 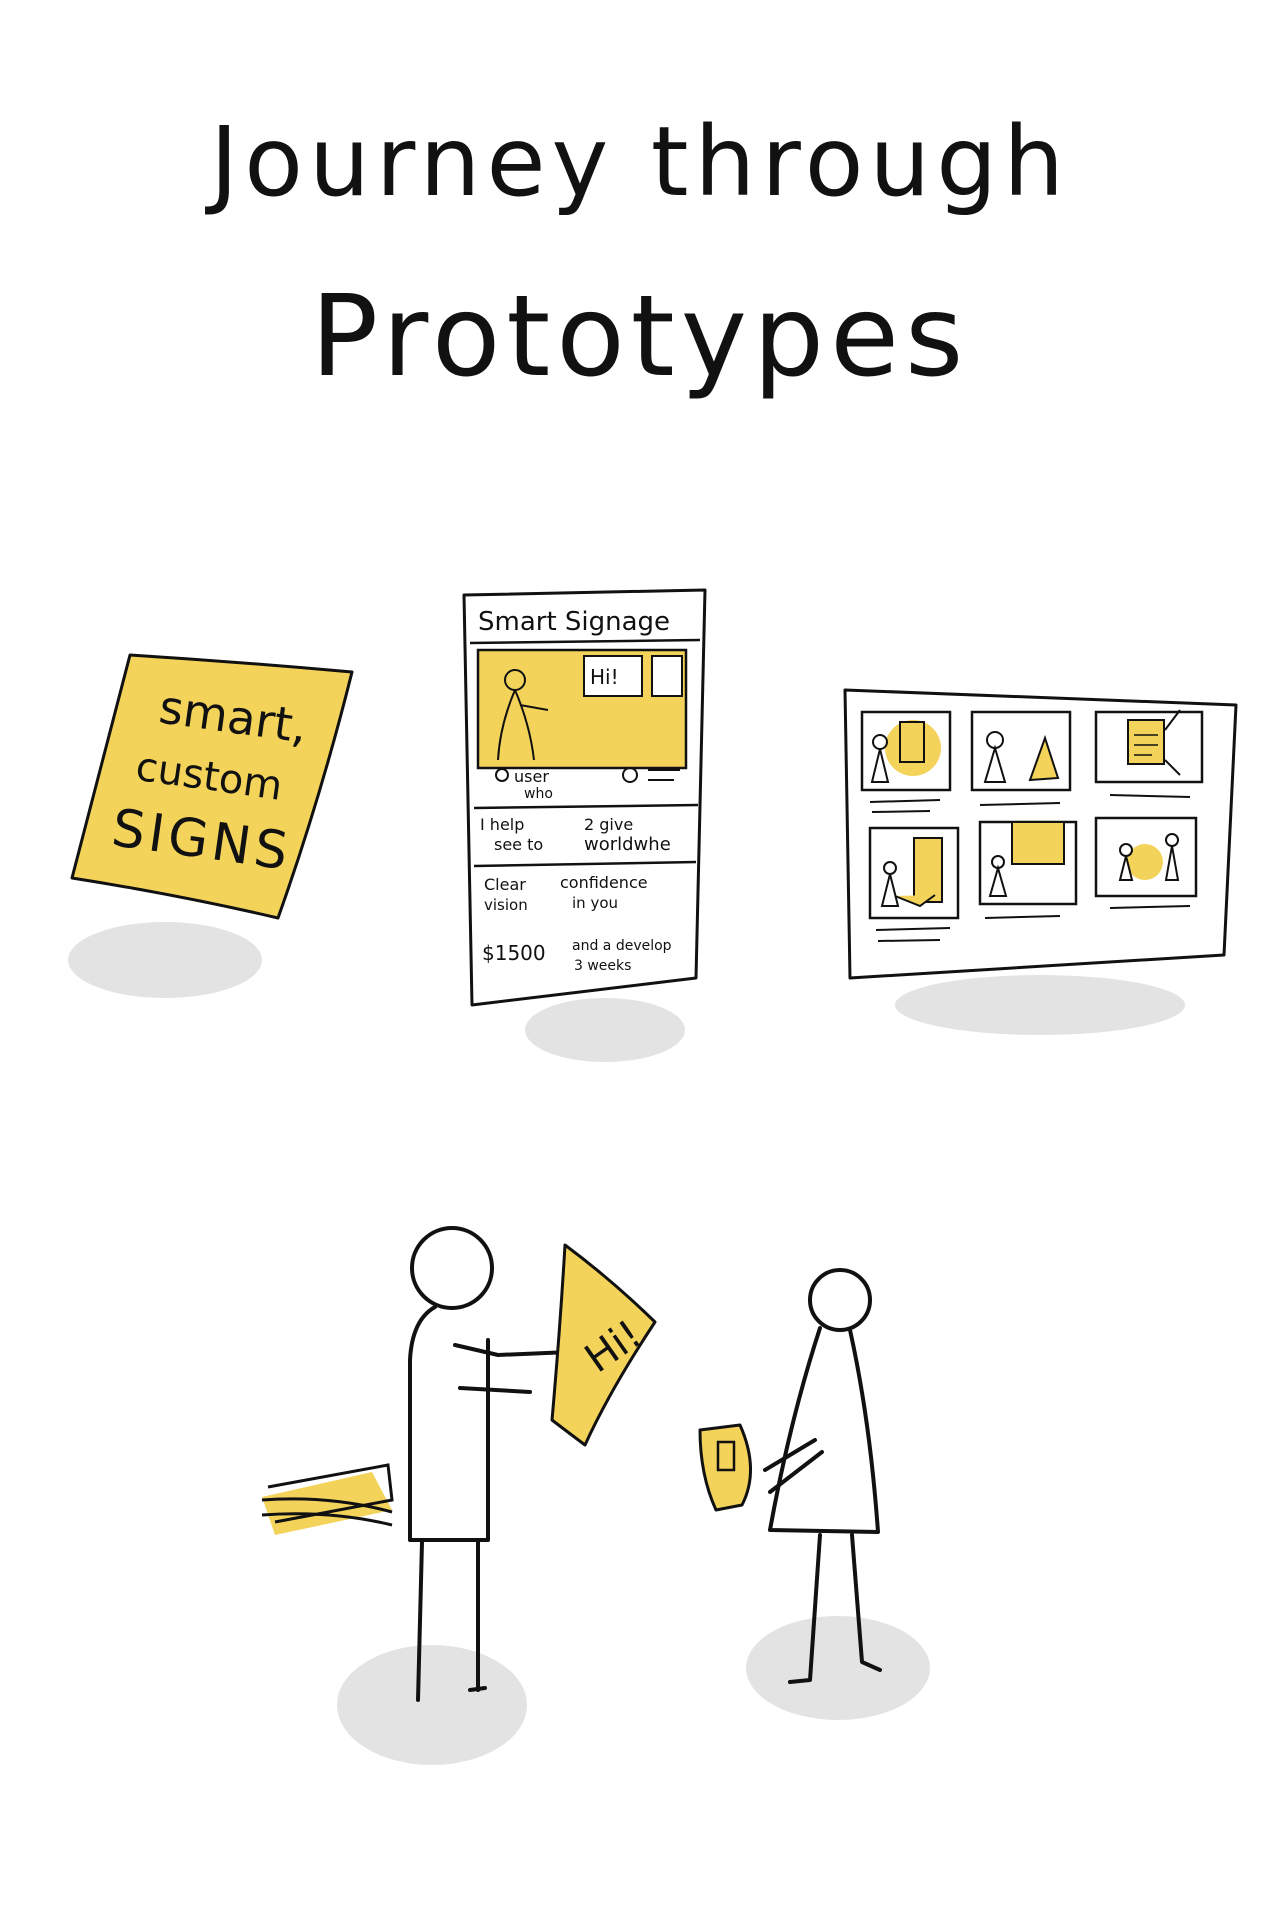 What do you see at coordinates (602, 966) in the screenshot?
I see `sheet-timeline-b: 3 weeks` at bounding box center [602, 966].